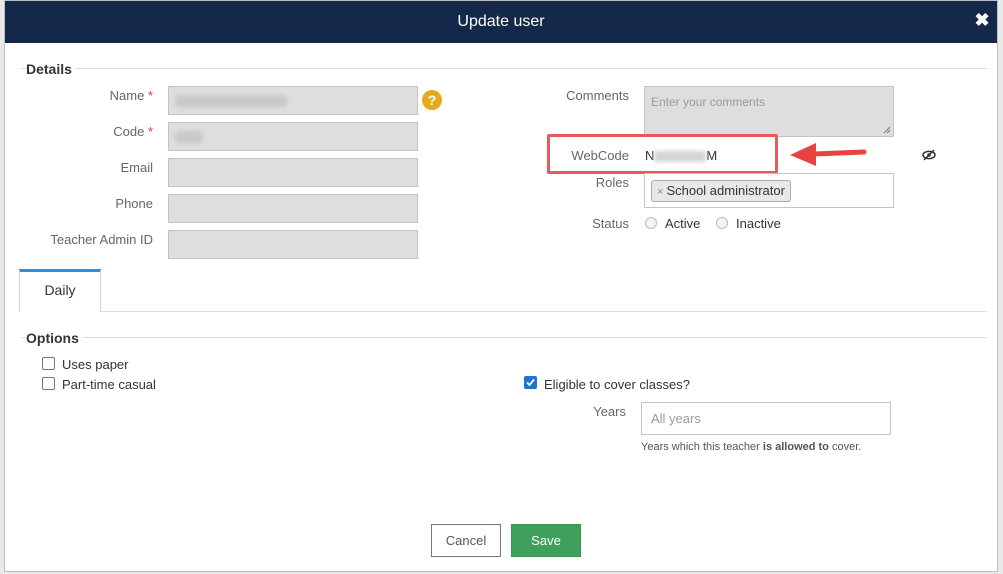  Describe the element at coordinates (597, 95) in the screenshot. I see `comments-label: Comments` at that location.